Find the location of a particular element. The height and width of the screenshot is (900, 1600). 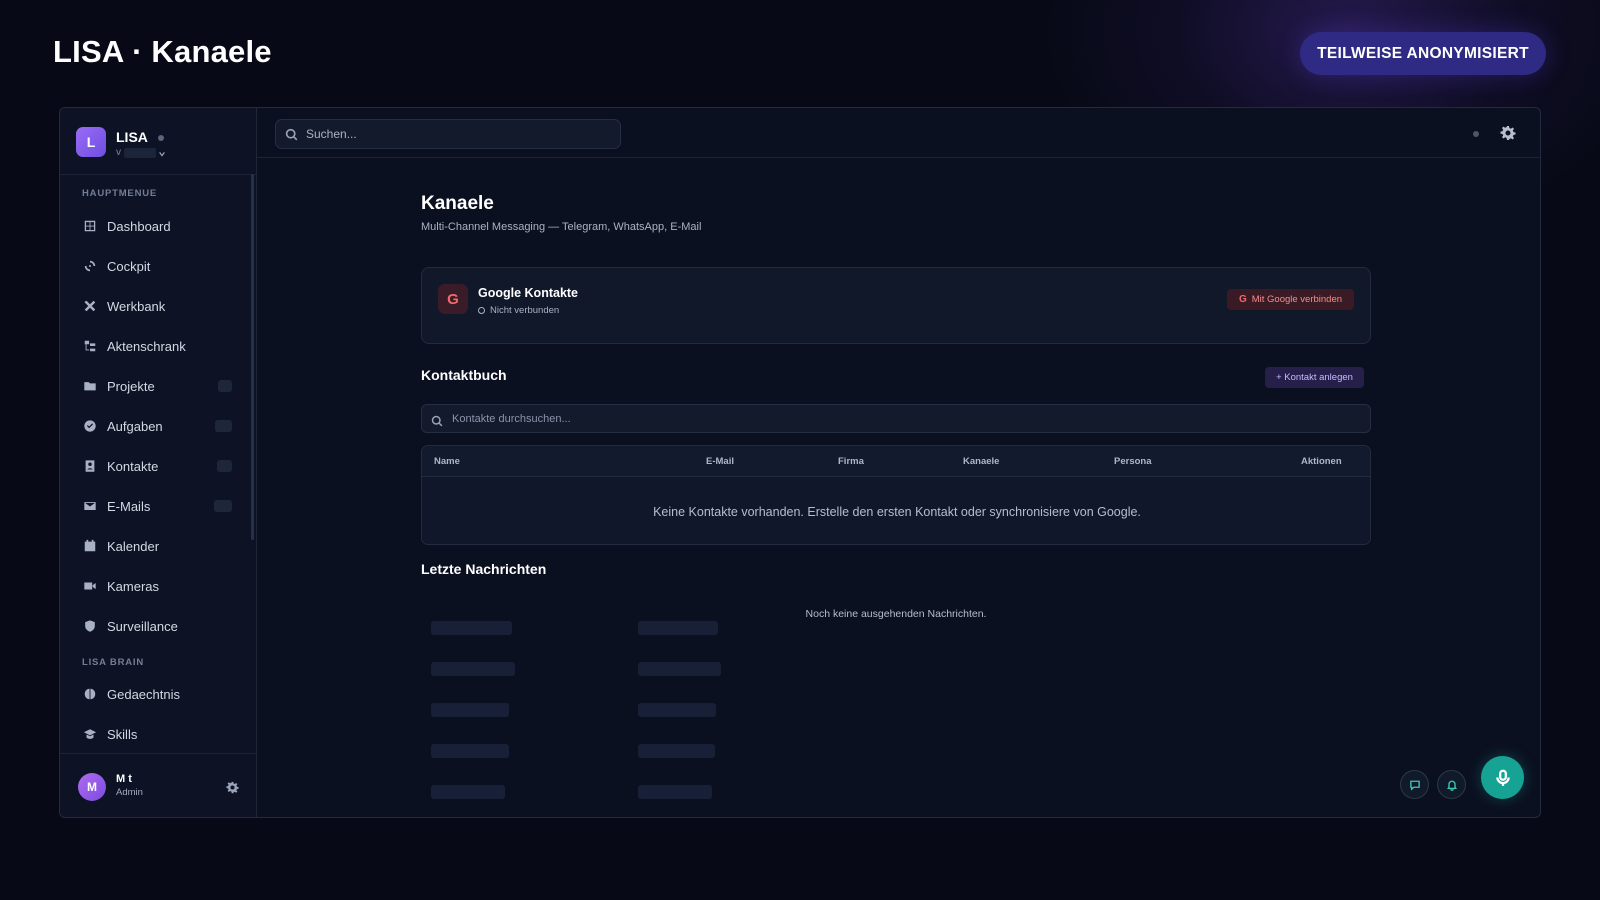

status-text: Nicht verbunden is located at coordinates (525, 310).